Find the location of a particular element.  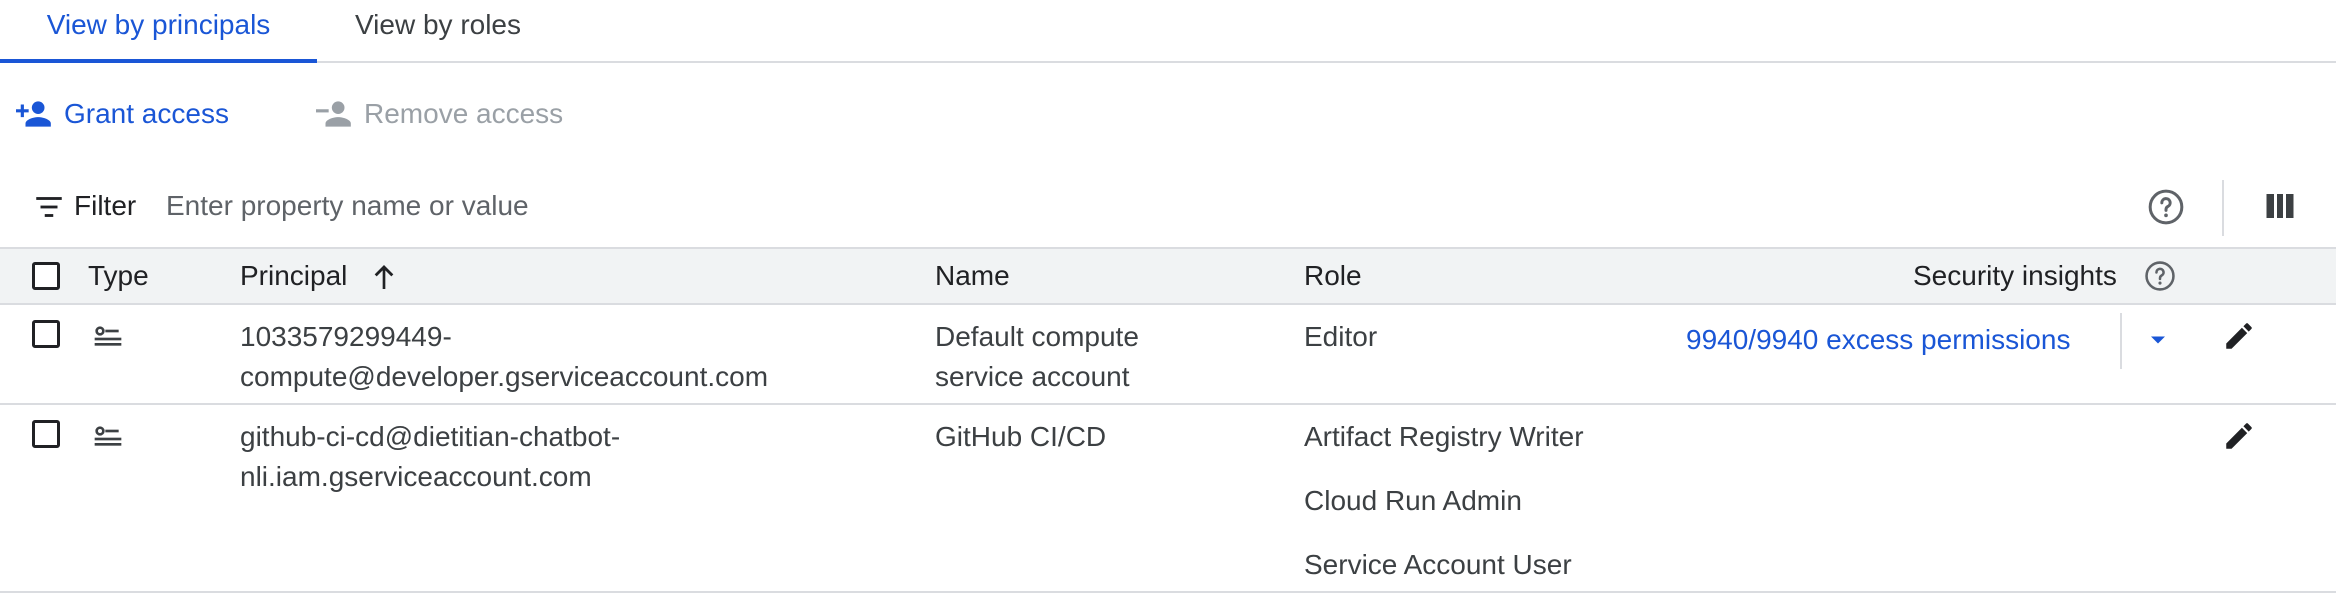

principal-name-line1: GitHub CI/CD is located at coordinates (1021, 436).